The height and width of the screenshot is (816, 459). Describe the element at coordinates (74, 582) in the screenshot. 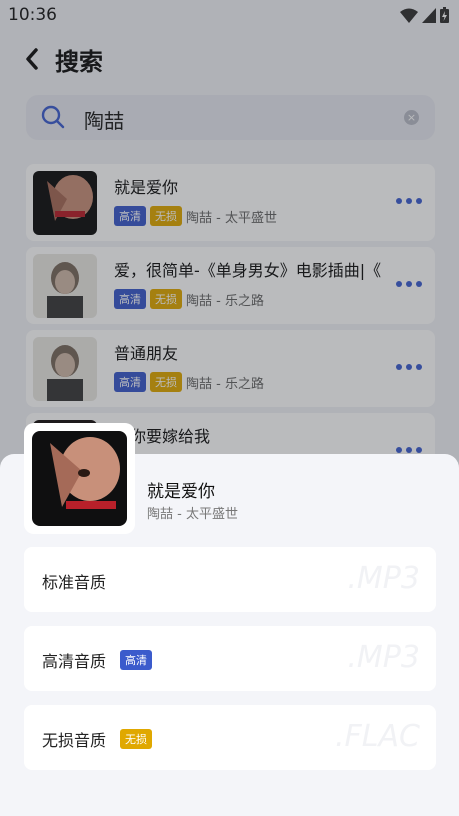

I see `quality-label: 标准音质` at that location.